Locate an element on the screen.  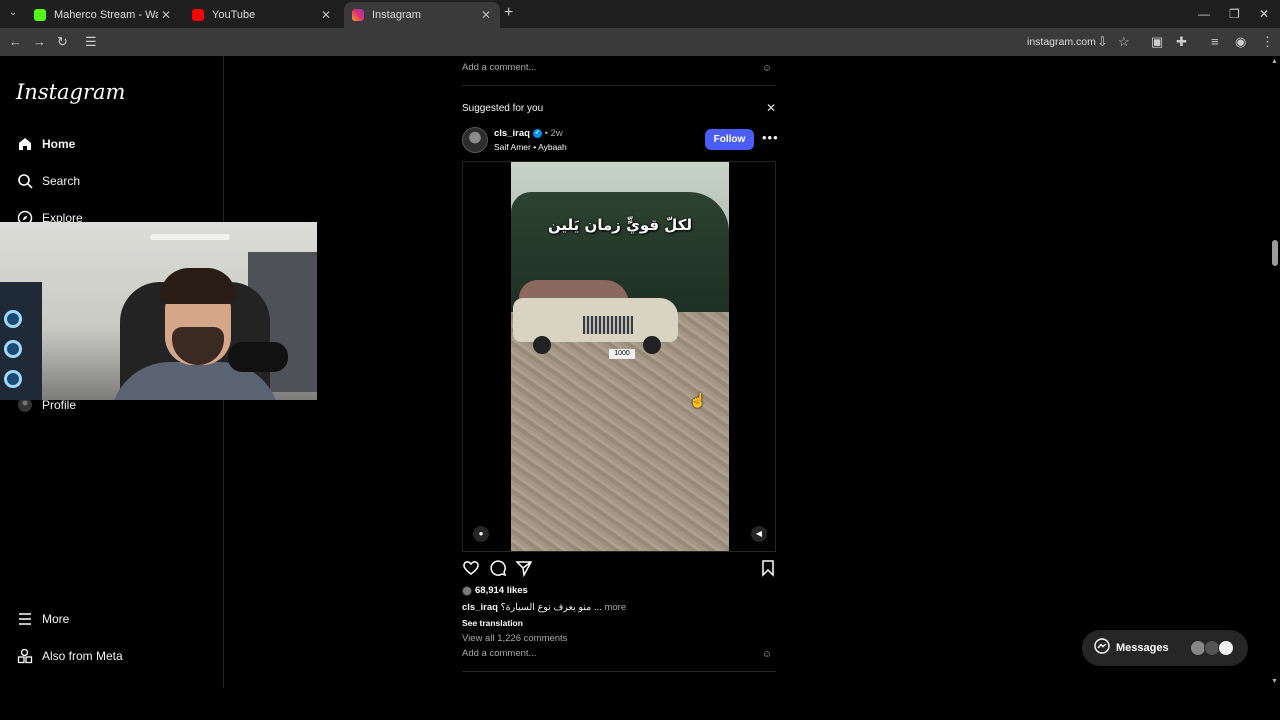
forward-icon: → is located at coordinates (39, 42).